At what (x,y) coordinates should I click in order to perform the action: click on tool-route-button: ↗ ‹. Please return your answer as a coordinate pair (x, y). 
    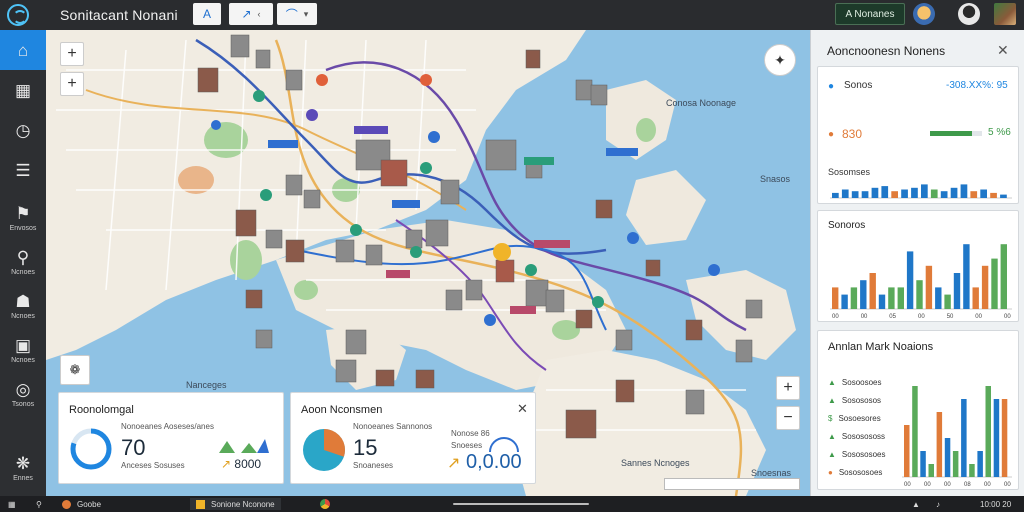
    Looking at the image, I should click on (251, 14).